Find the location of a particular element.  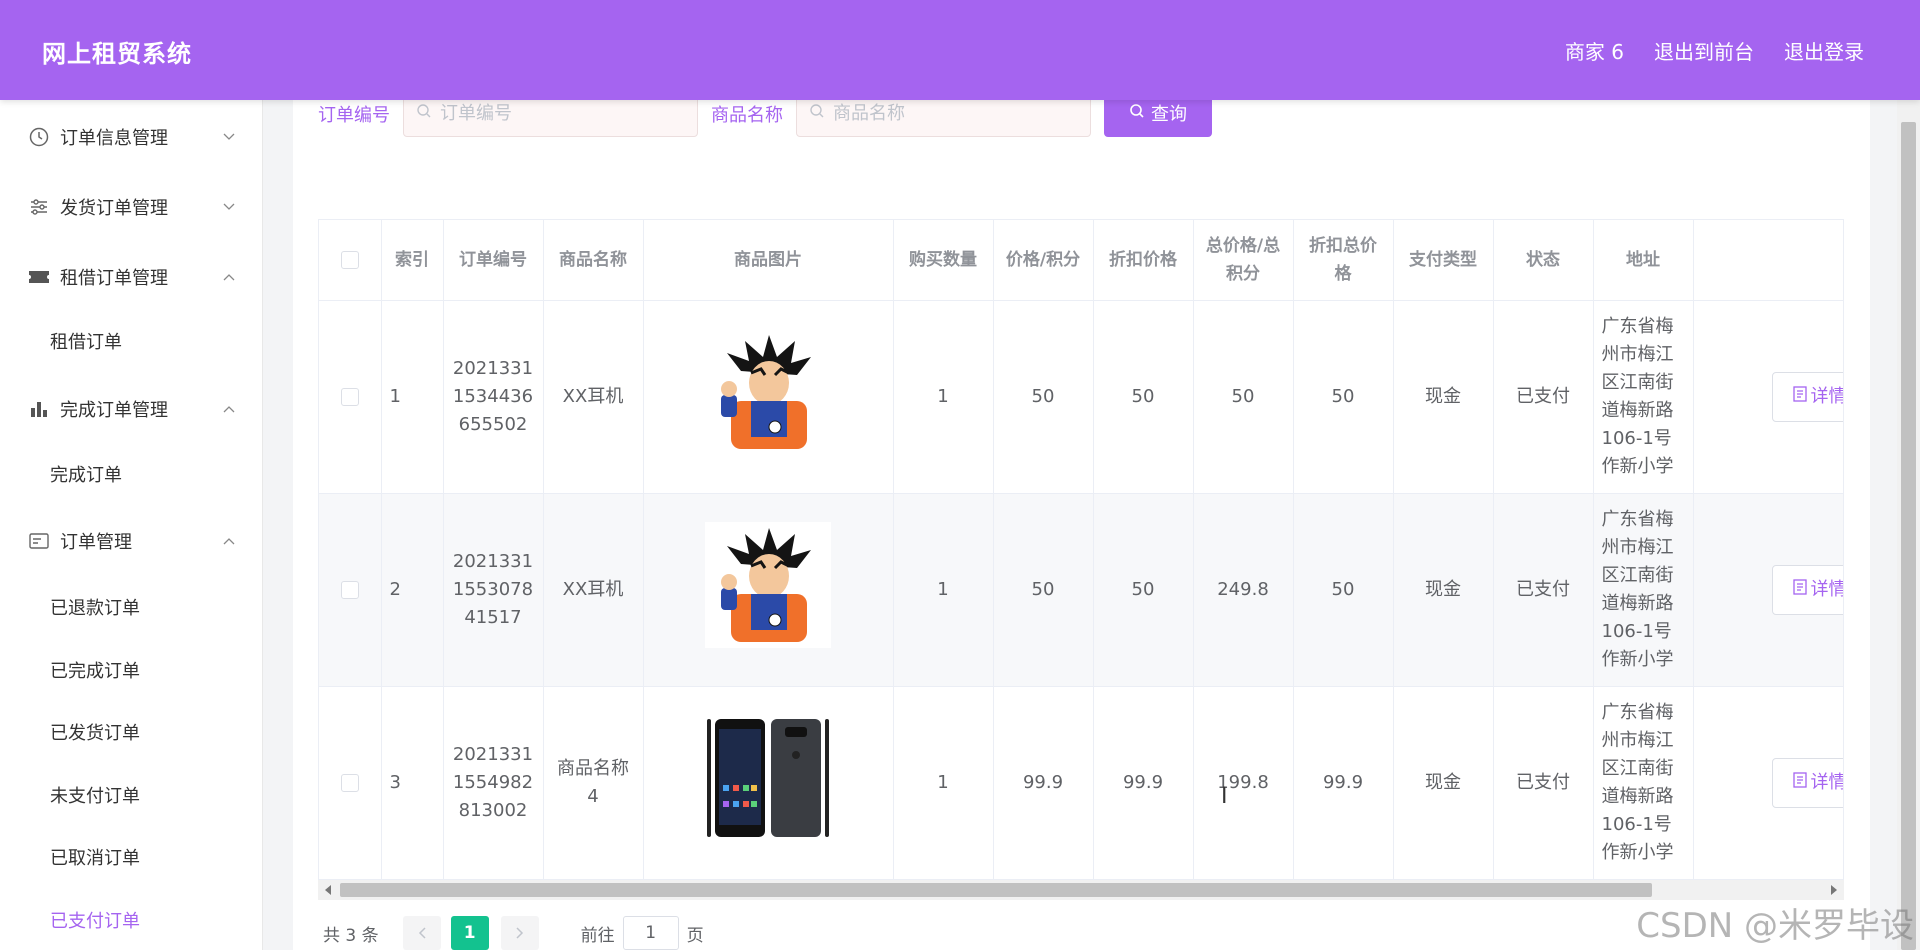

total-cell: 199.8 is located at coordinates (1243, 783).